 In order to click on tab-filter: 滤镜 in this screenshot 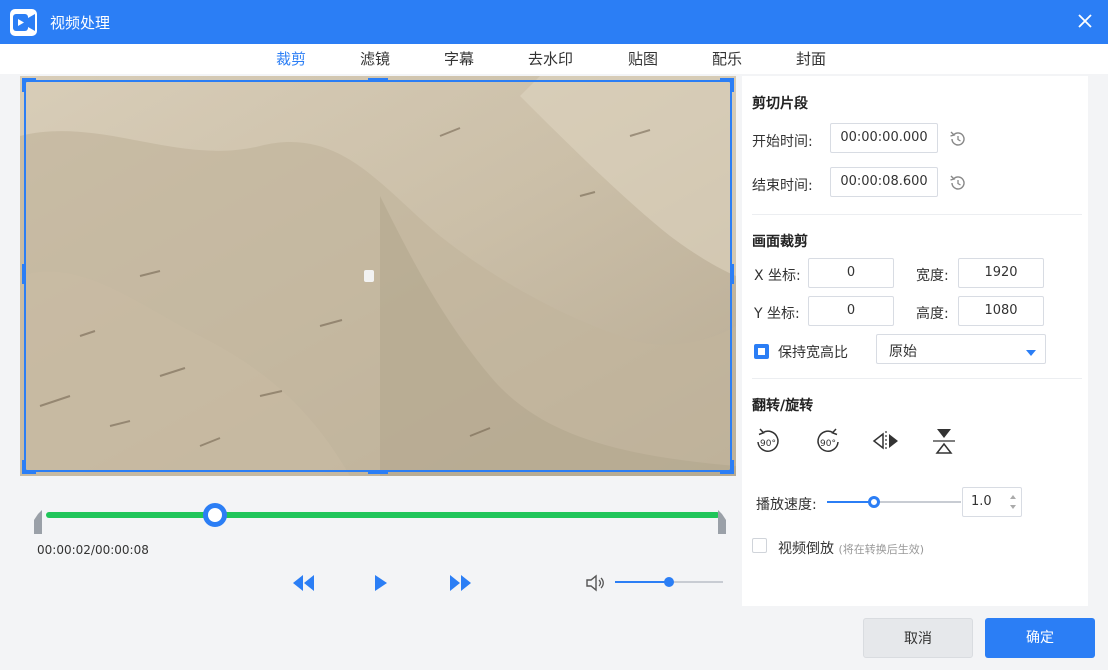, I will do `click(375, 58)`.